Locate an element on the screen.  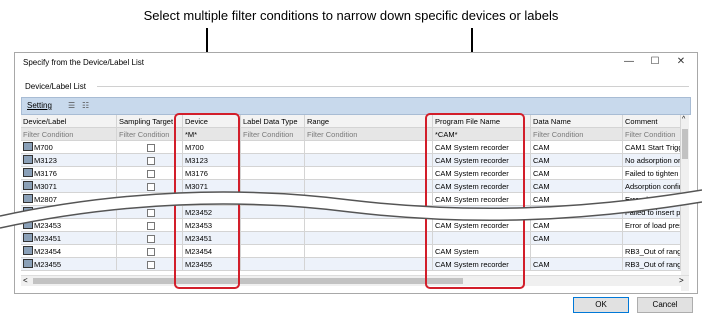
device-label-text: M3123 is located at coordinates (45, 160).